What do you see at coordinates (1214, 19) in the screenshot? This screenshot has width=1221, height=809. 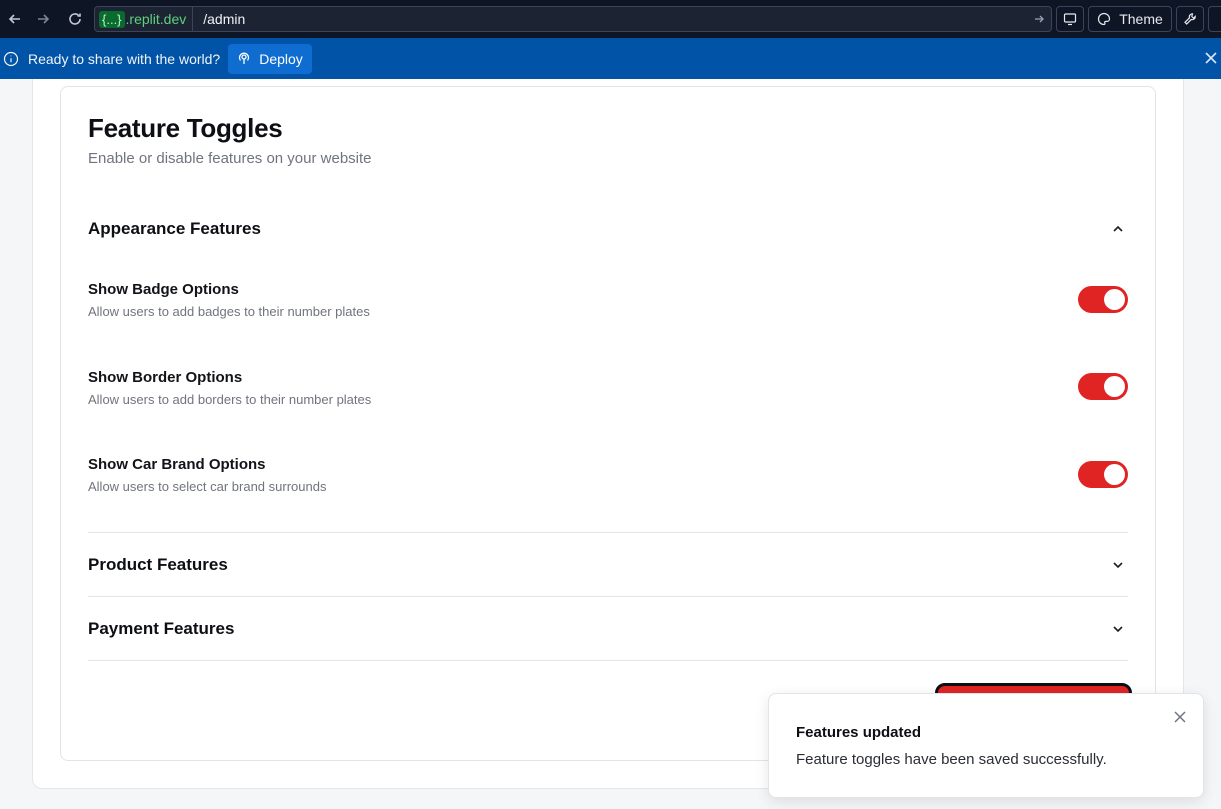 I see `more-button` at bounding box center [1214, 19].